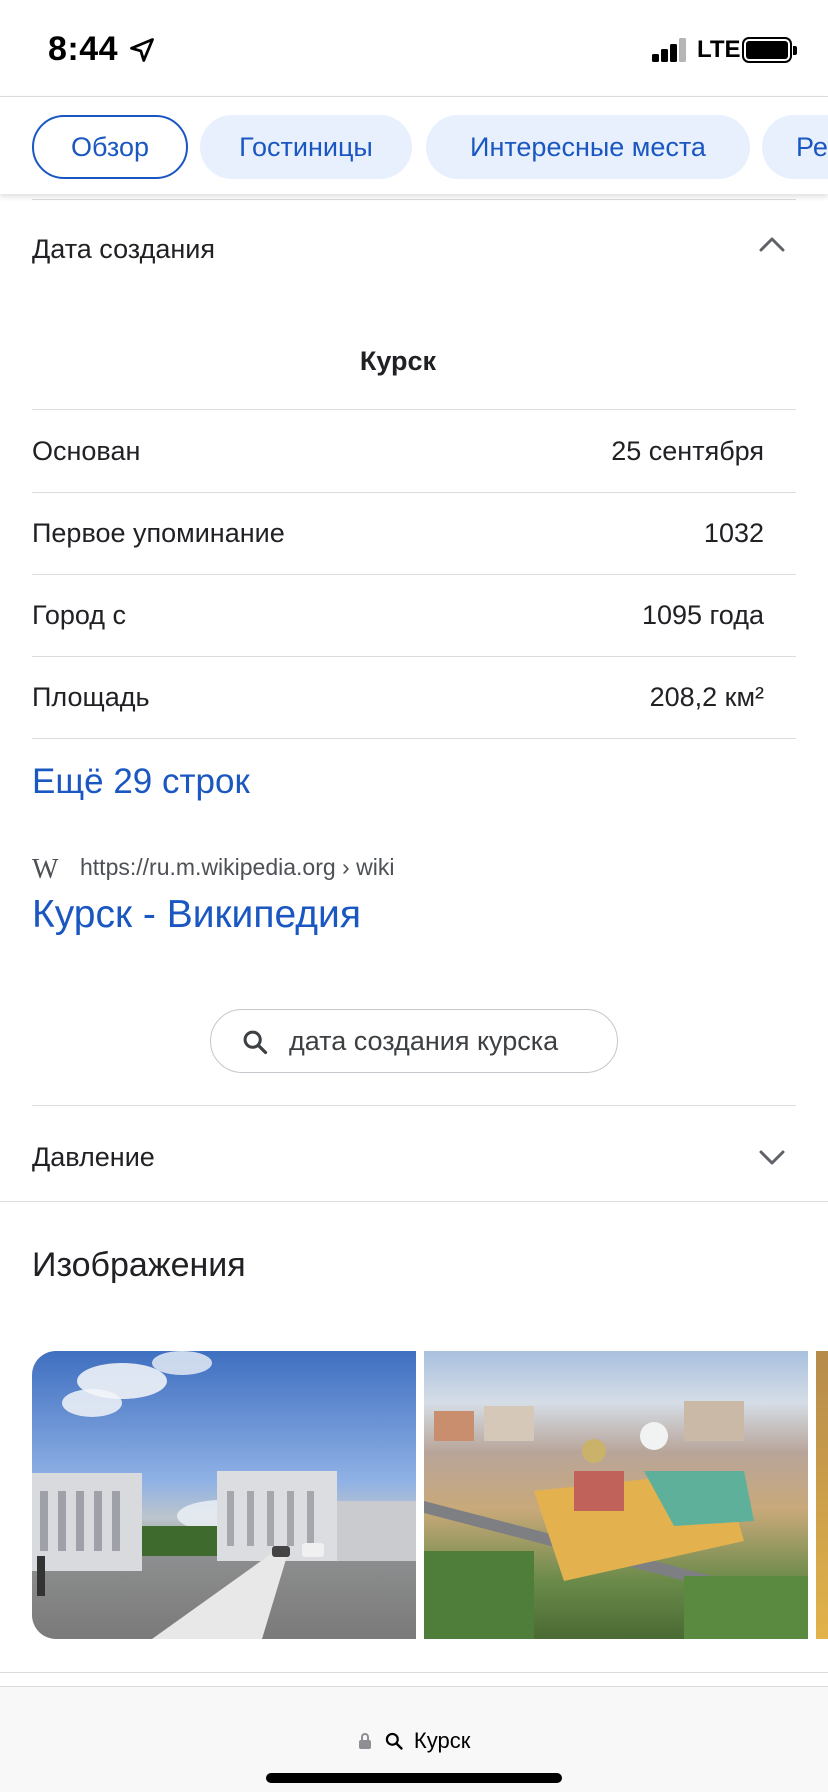 This screenshot has height=1792, width=828. What do you see at coordinates (86, 451) in the screenshot?
I see `row-label: Основан` at bounding box center [86, 451].